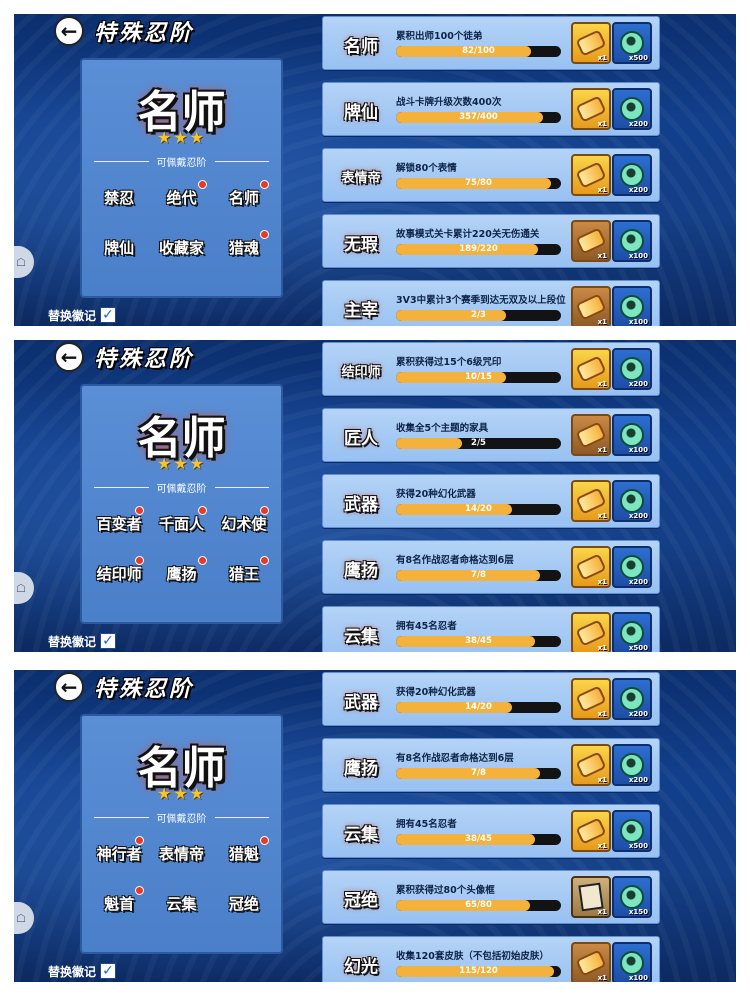 Image resolution: width=750 pixels, height=1000 pixels. I want to click on achievement-badge-icon: 幻光, so click(361, 966).